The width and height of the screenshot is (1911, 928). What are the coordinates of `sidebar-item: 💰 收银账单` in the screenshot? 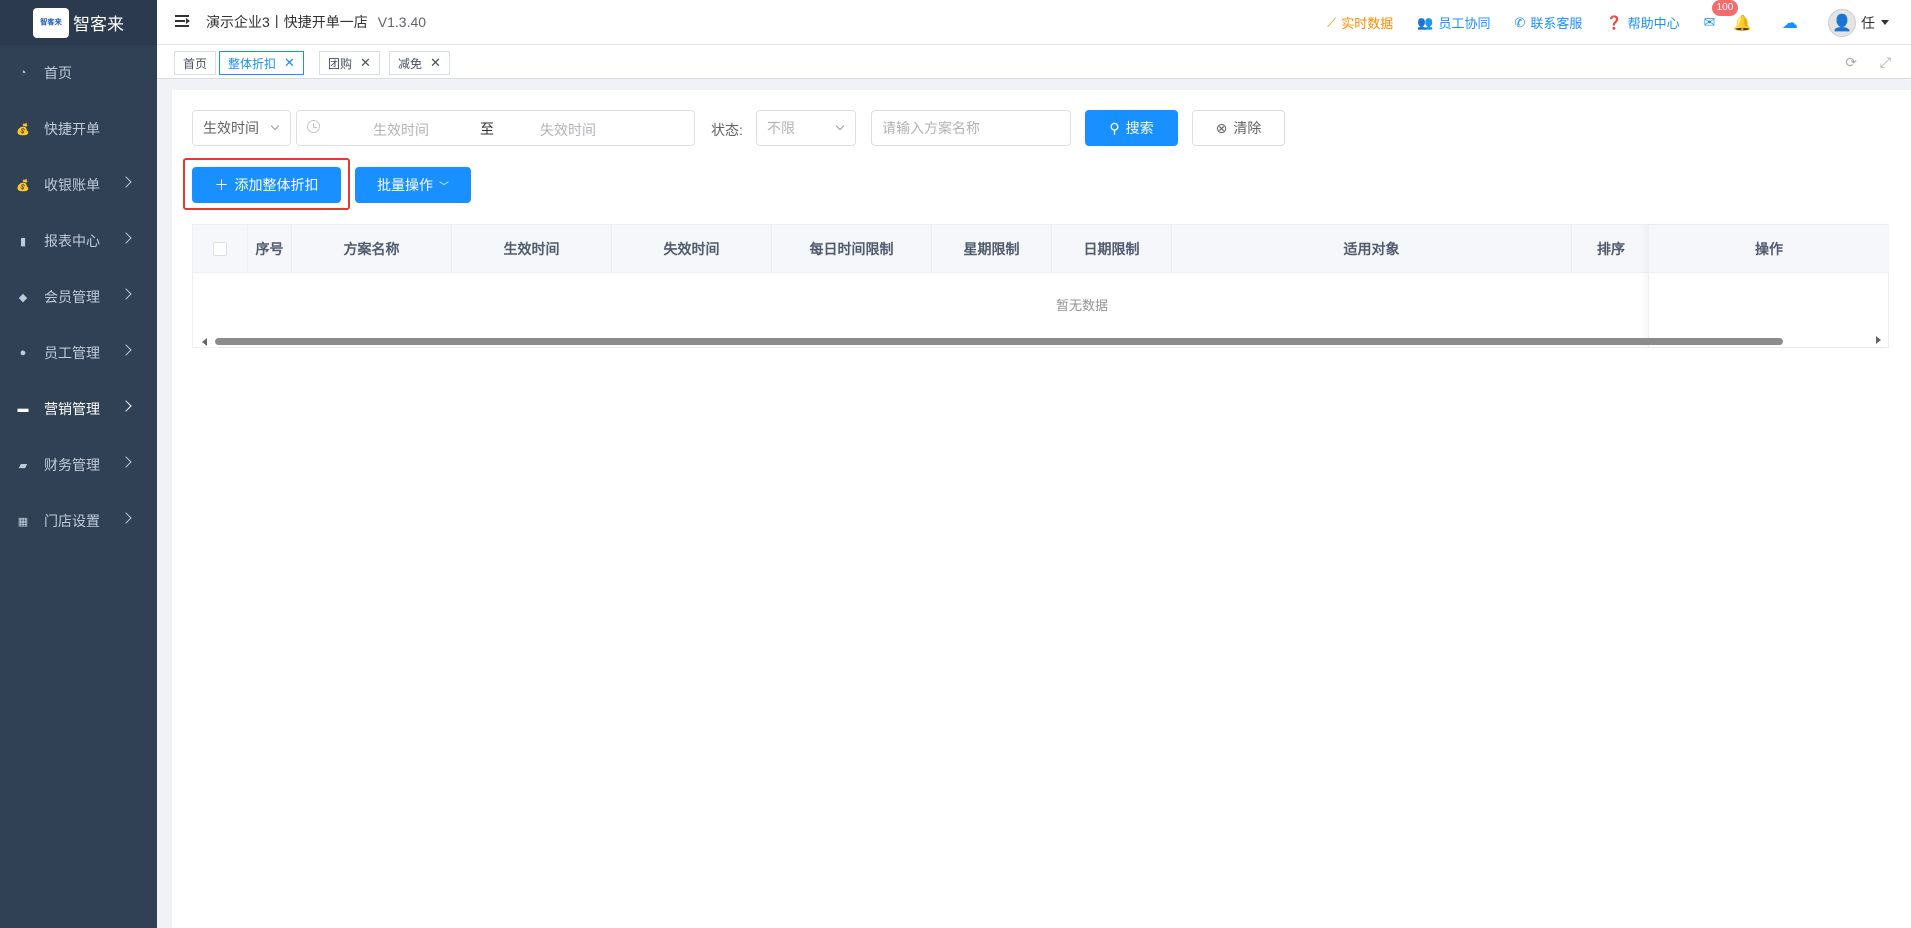 It's located at (78, 185).